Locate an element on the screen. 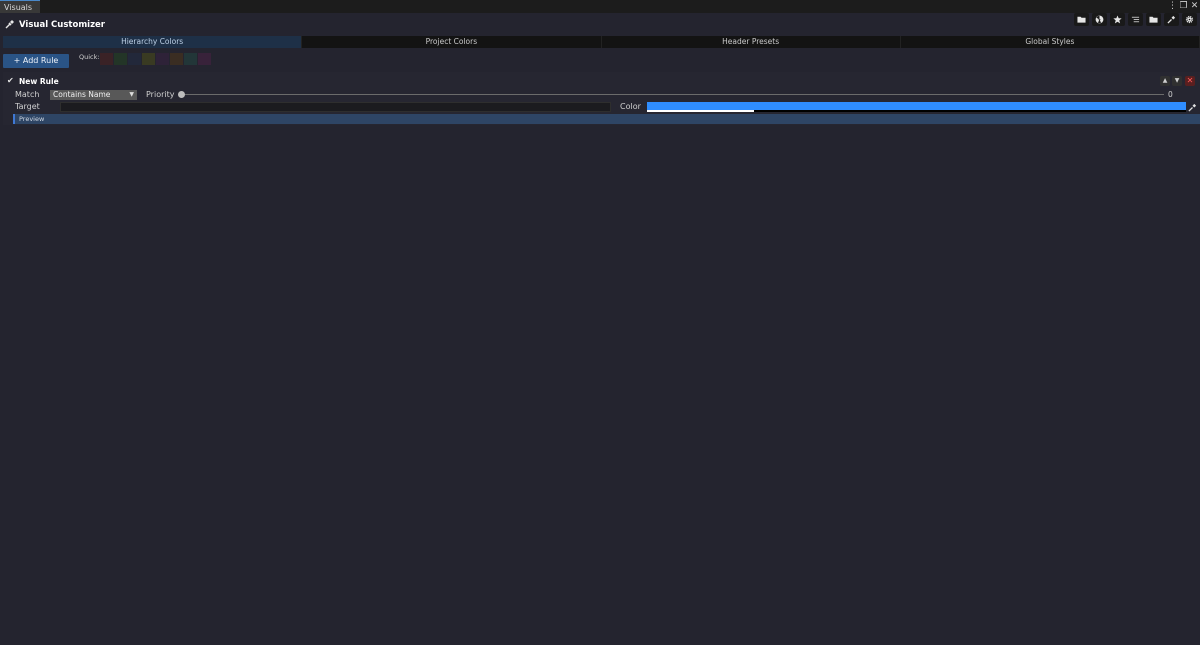  gear-icon is located at coordinates (1189, 19).